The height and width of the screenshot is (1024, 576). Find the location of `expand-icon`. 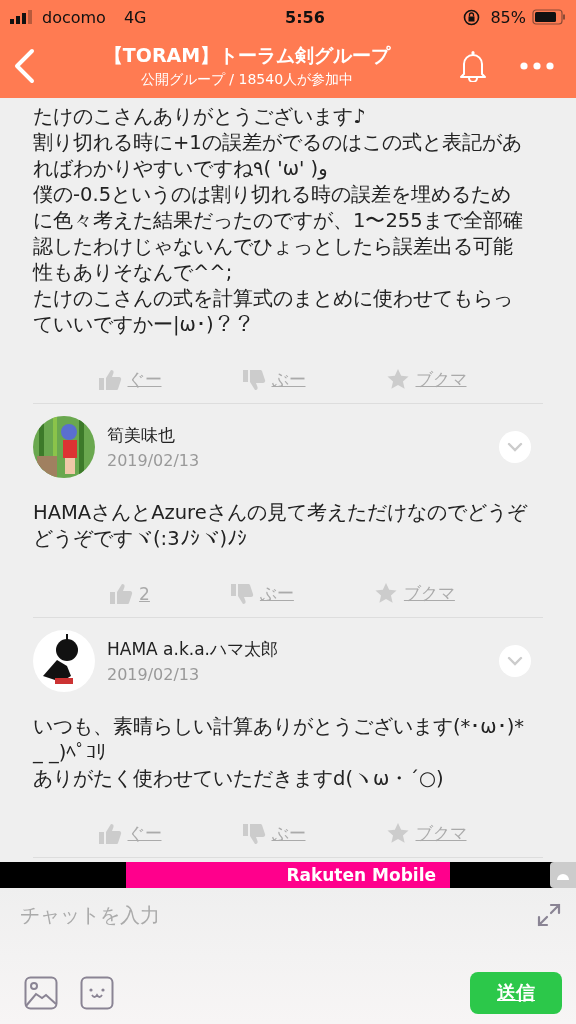

expand-icon is located at coordinates (549, 915).